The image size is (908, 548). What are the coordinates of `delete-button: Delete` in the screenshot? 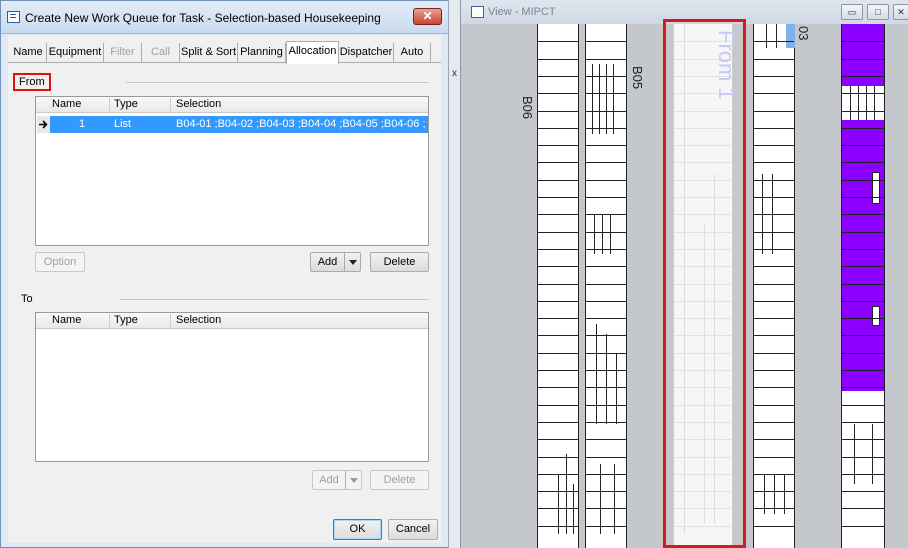 It's located at (399, 262).